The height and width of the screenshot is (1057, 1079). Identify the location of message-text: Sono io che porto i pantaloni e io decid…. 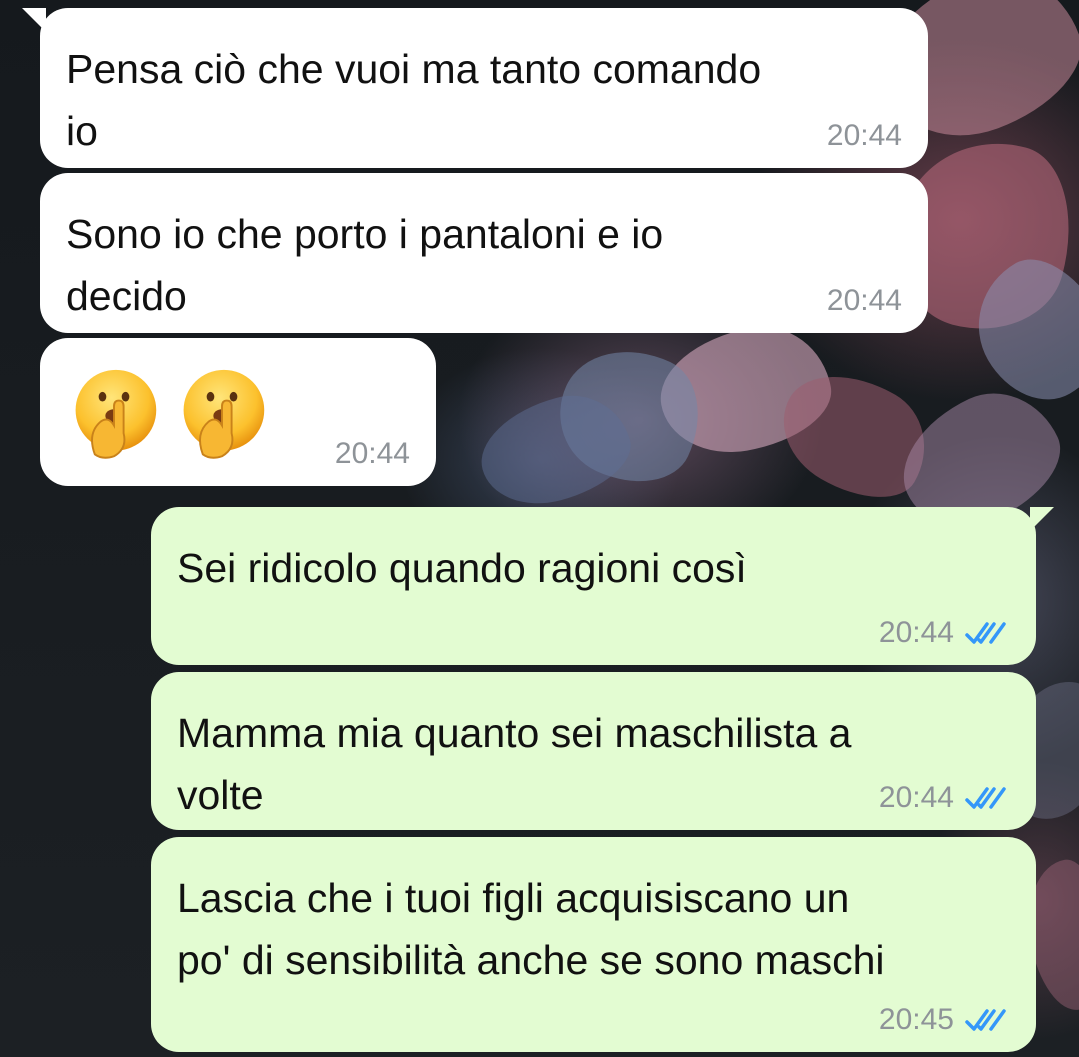
(365, 265).